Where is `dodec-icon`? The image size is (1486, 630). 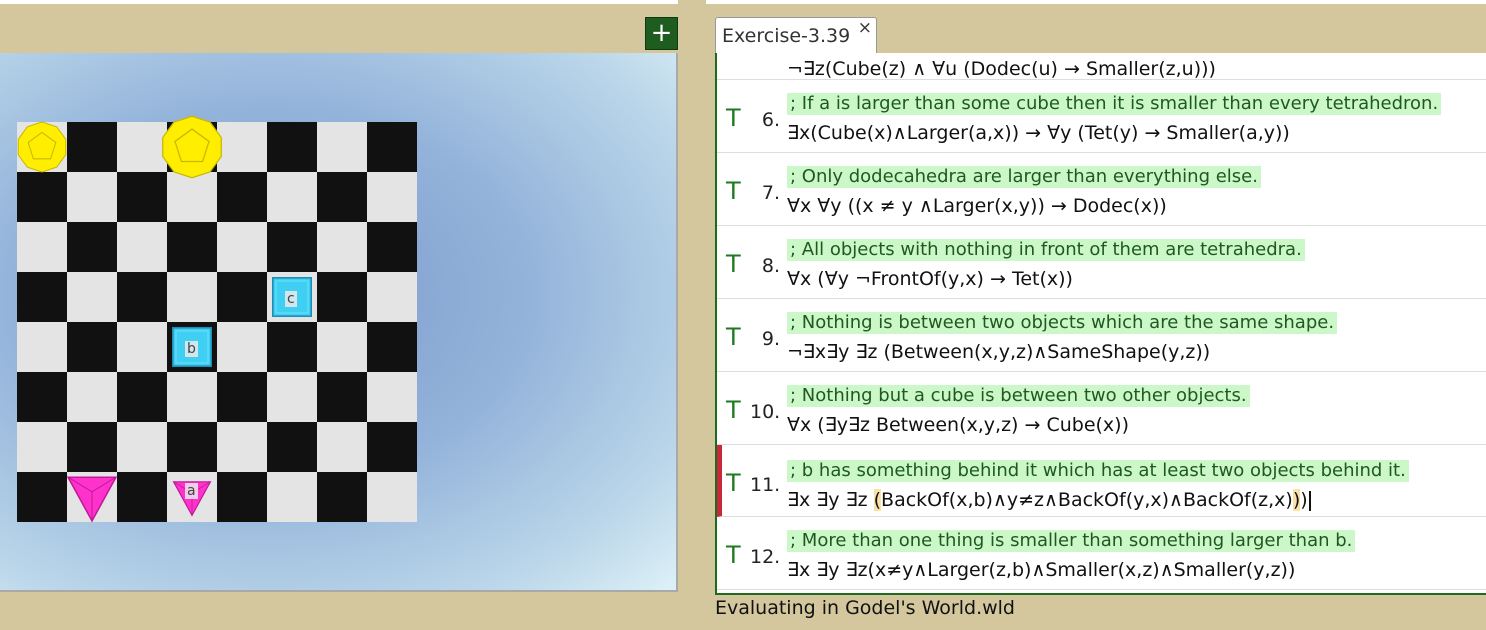 dodec-icon is located at coordinates (42, 147).